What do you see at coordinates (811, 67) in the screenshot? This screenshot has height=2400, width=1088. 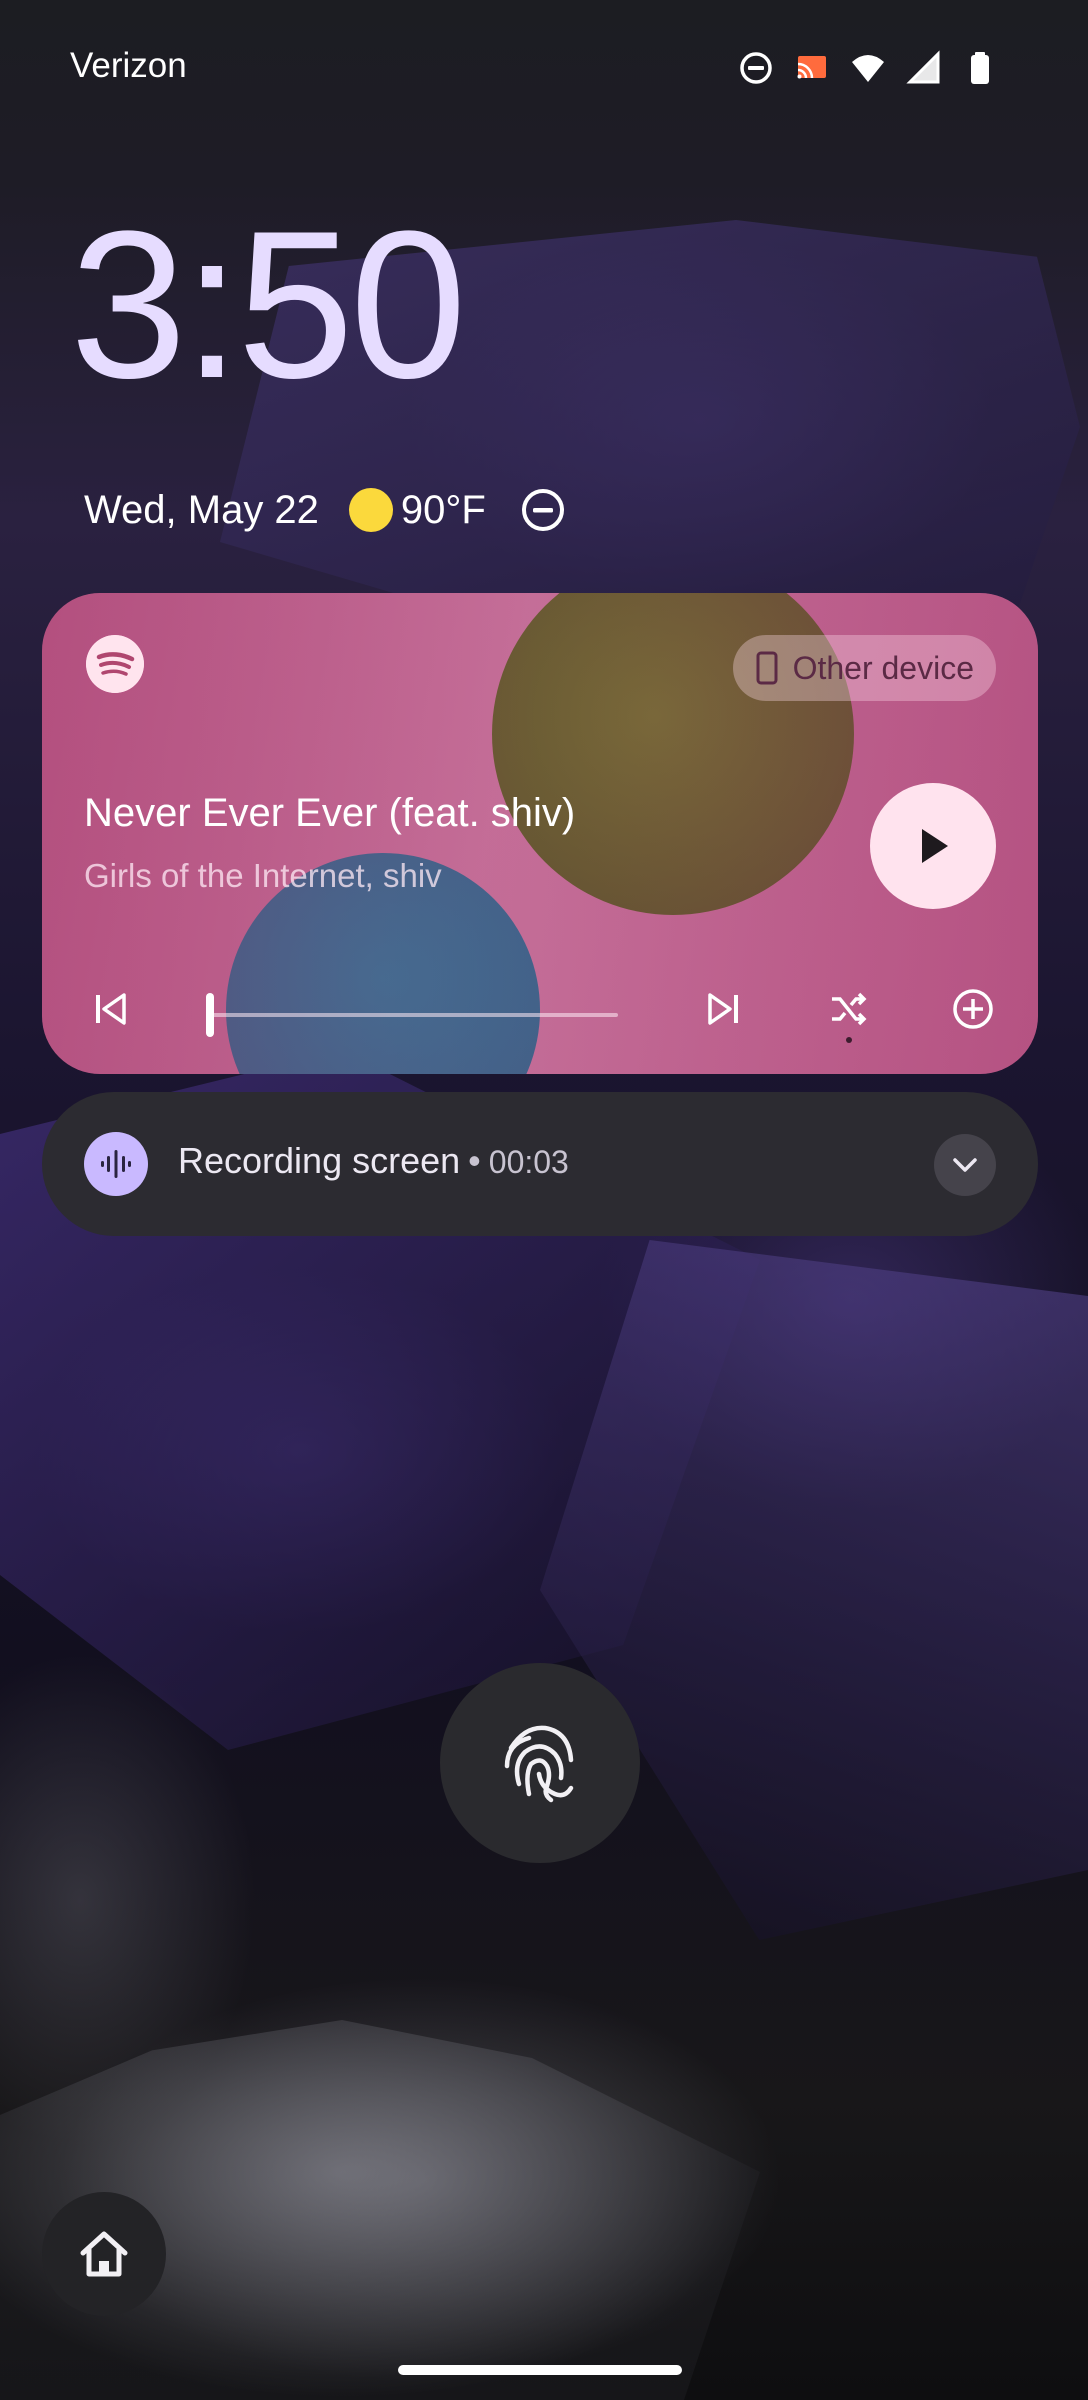 I see `cast-icon` at bounding box center [811, 67].